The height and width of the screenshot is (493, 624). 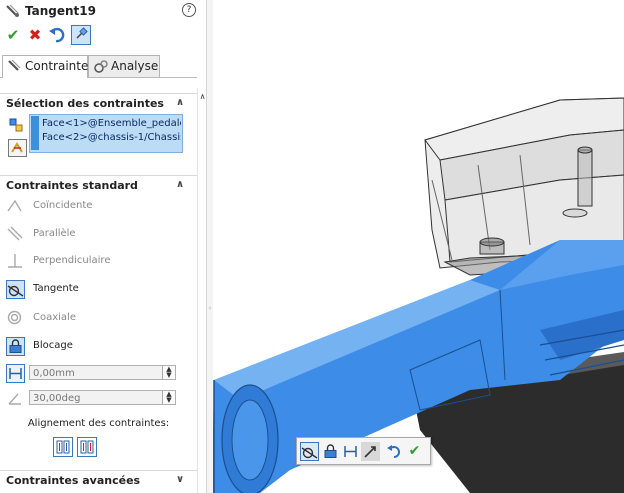 I want to click on alignment-label: Alignement des contraintes:, so click(x=98, y=423).